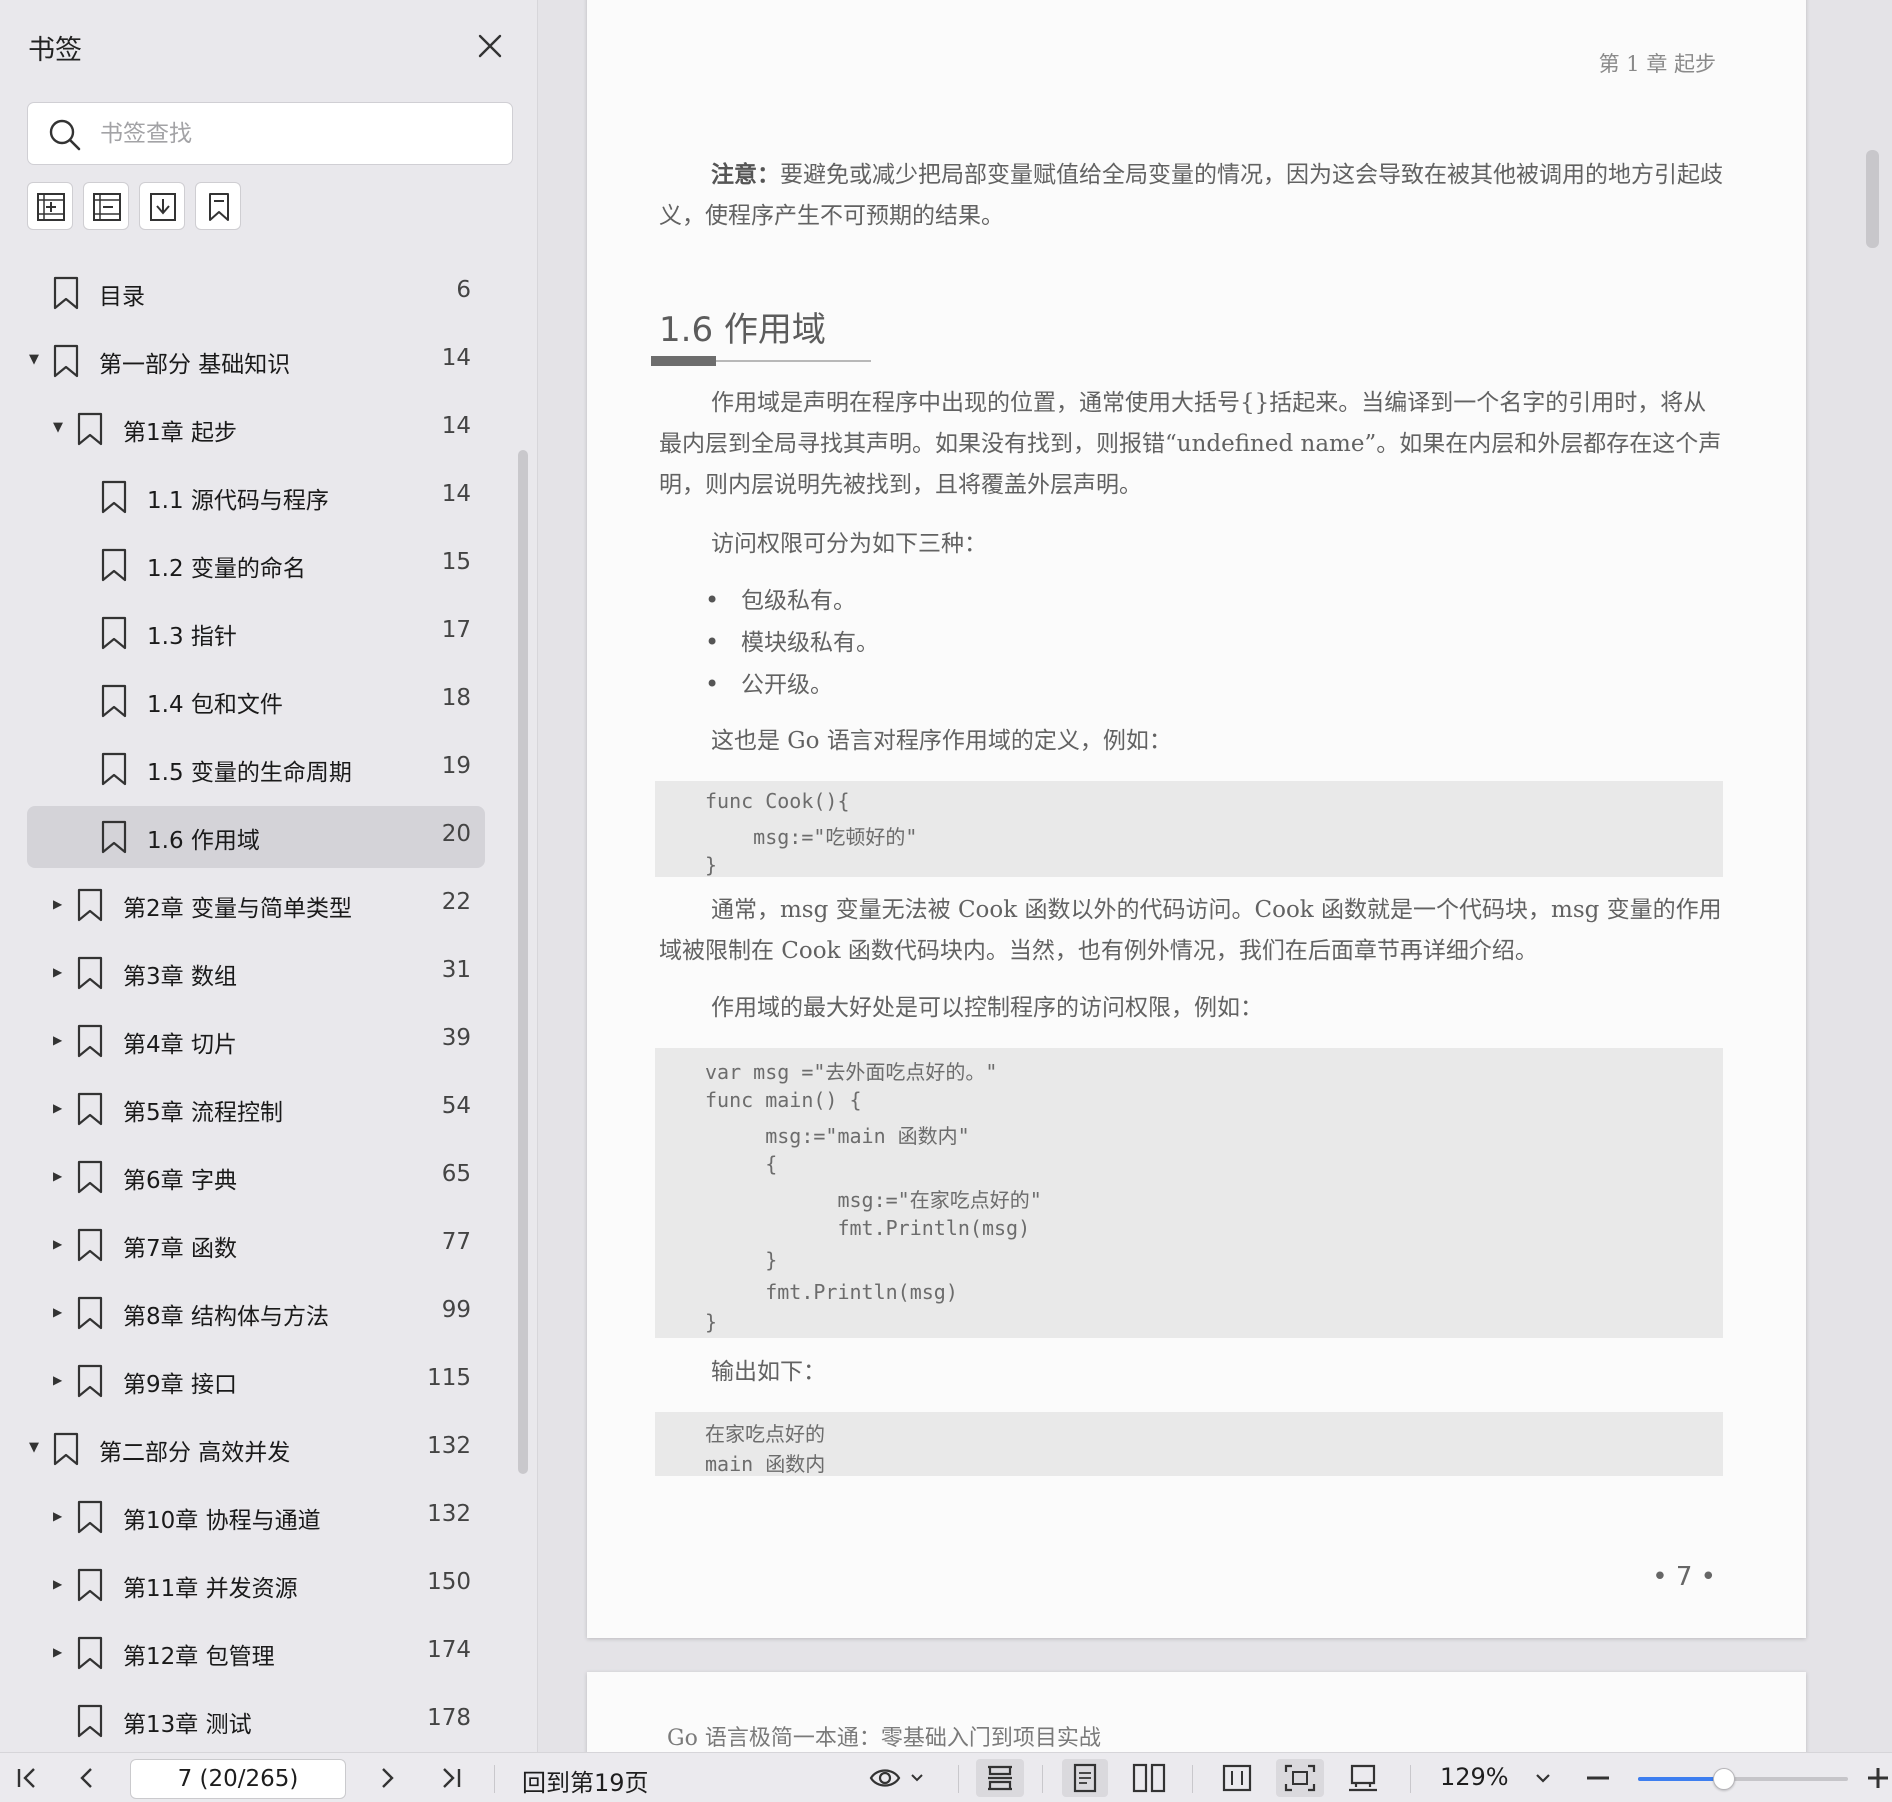 The height and width of the screenshot is (1802, 1892). Describe the element at coordinates (256, 1313) in the screenshot. I see `bookmark-item: ▶ 第8章 结构体与方法 99` at that location.